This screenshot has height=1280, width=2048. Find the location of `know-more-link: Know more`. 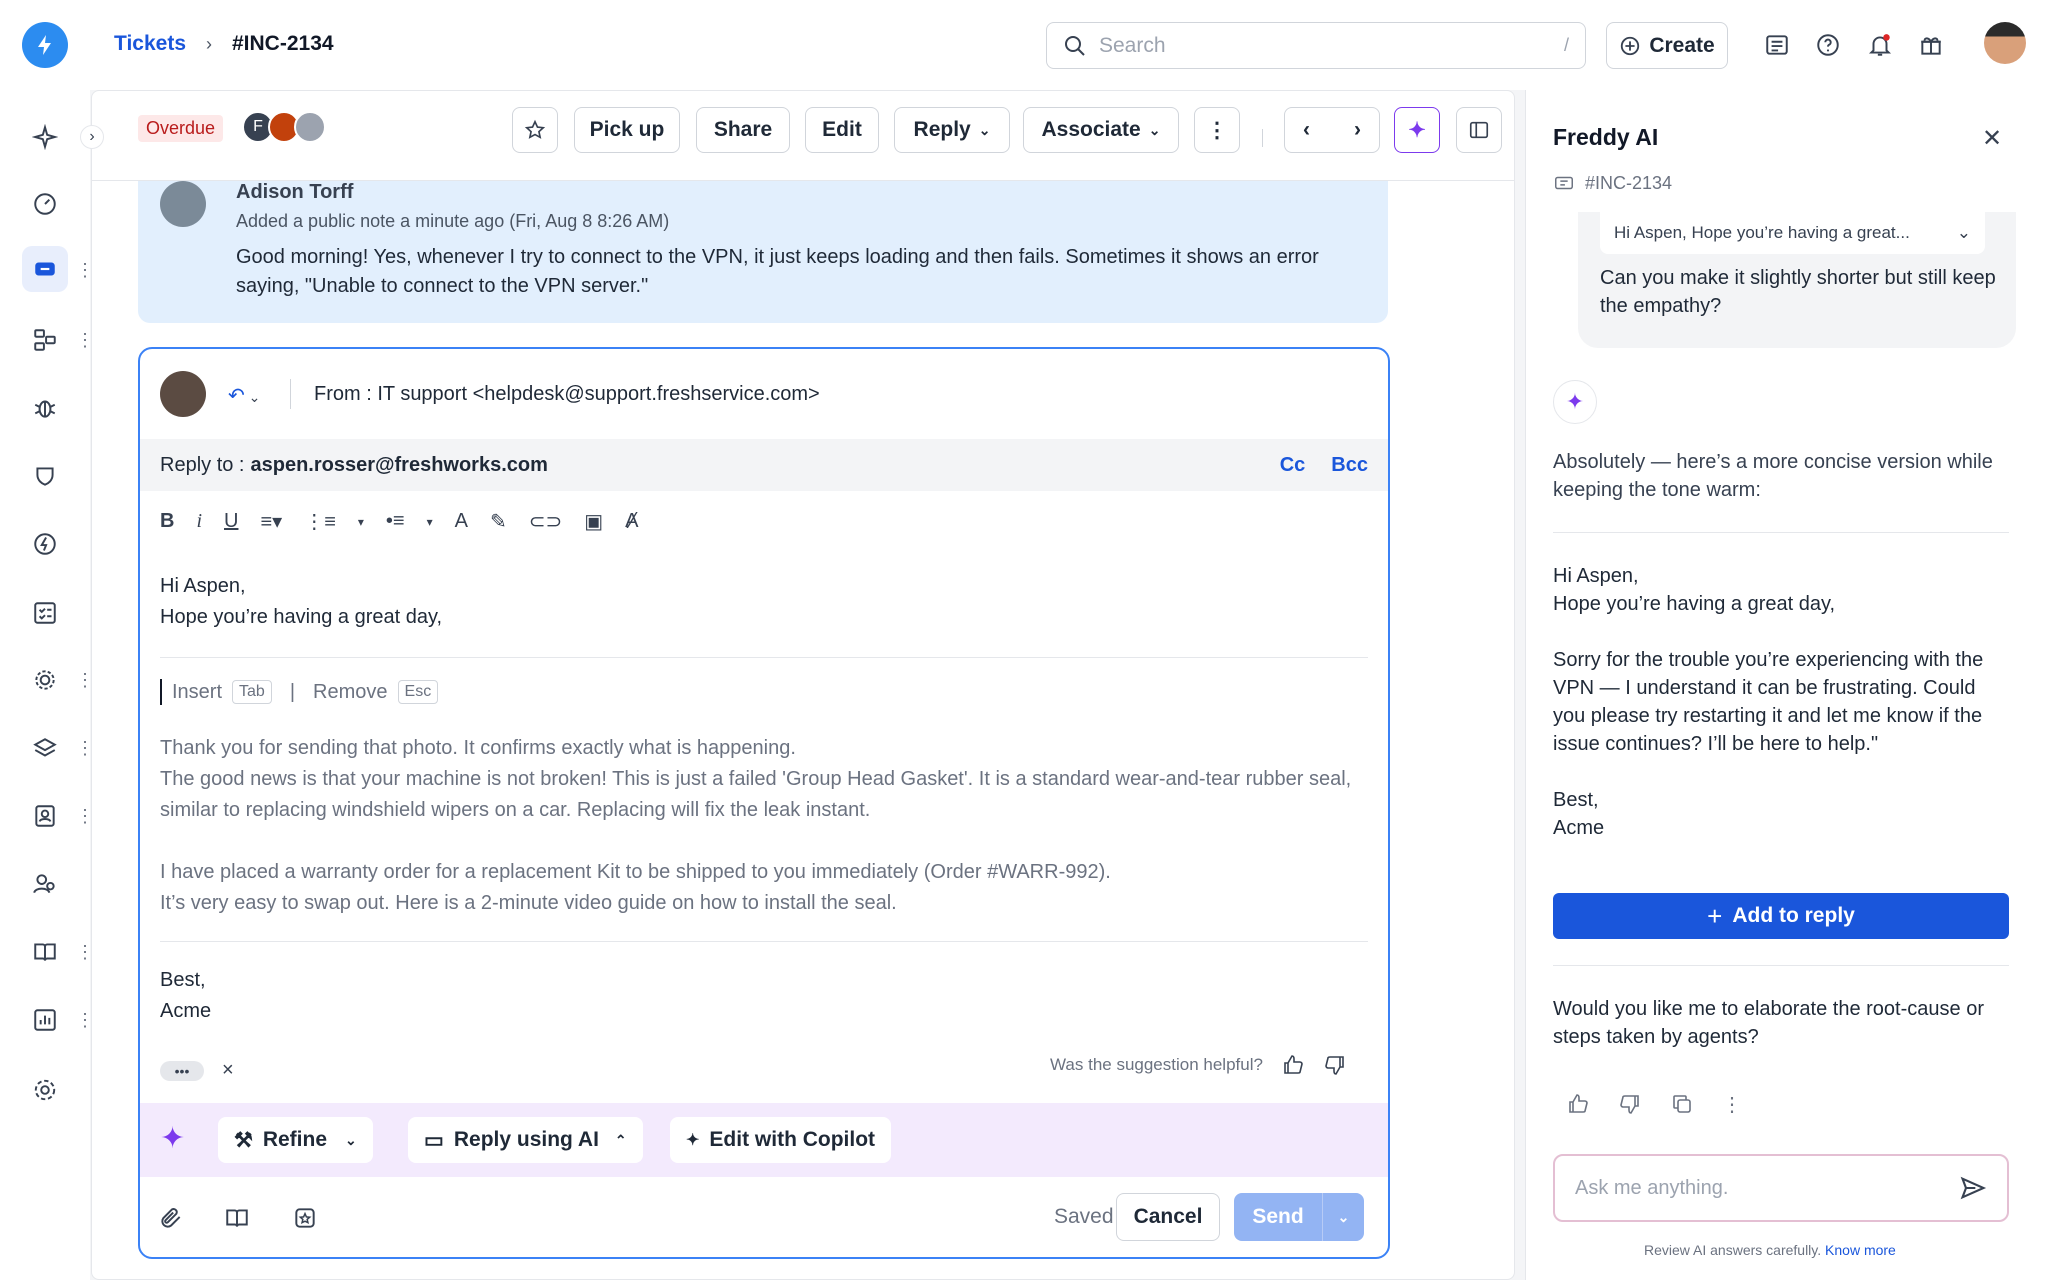

know-more-link: Know more is located at coordinates (1860, 1250).